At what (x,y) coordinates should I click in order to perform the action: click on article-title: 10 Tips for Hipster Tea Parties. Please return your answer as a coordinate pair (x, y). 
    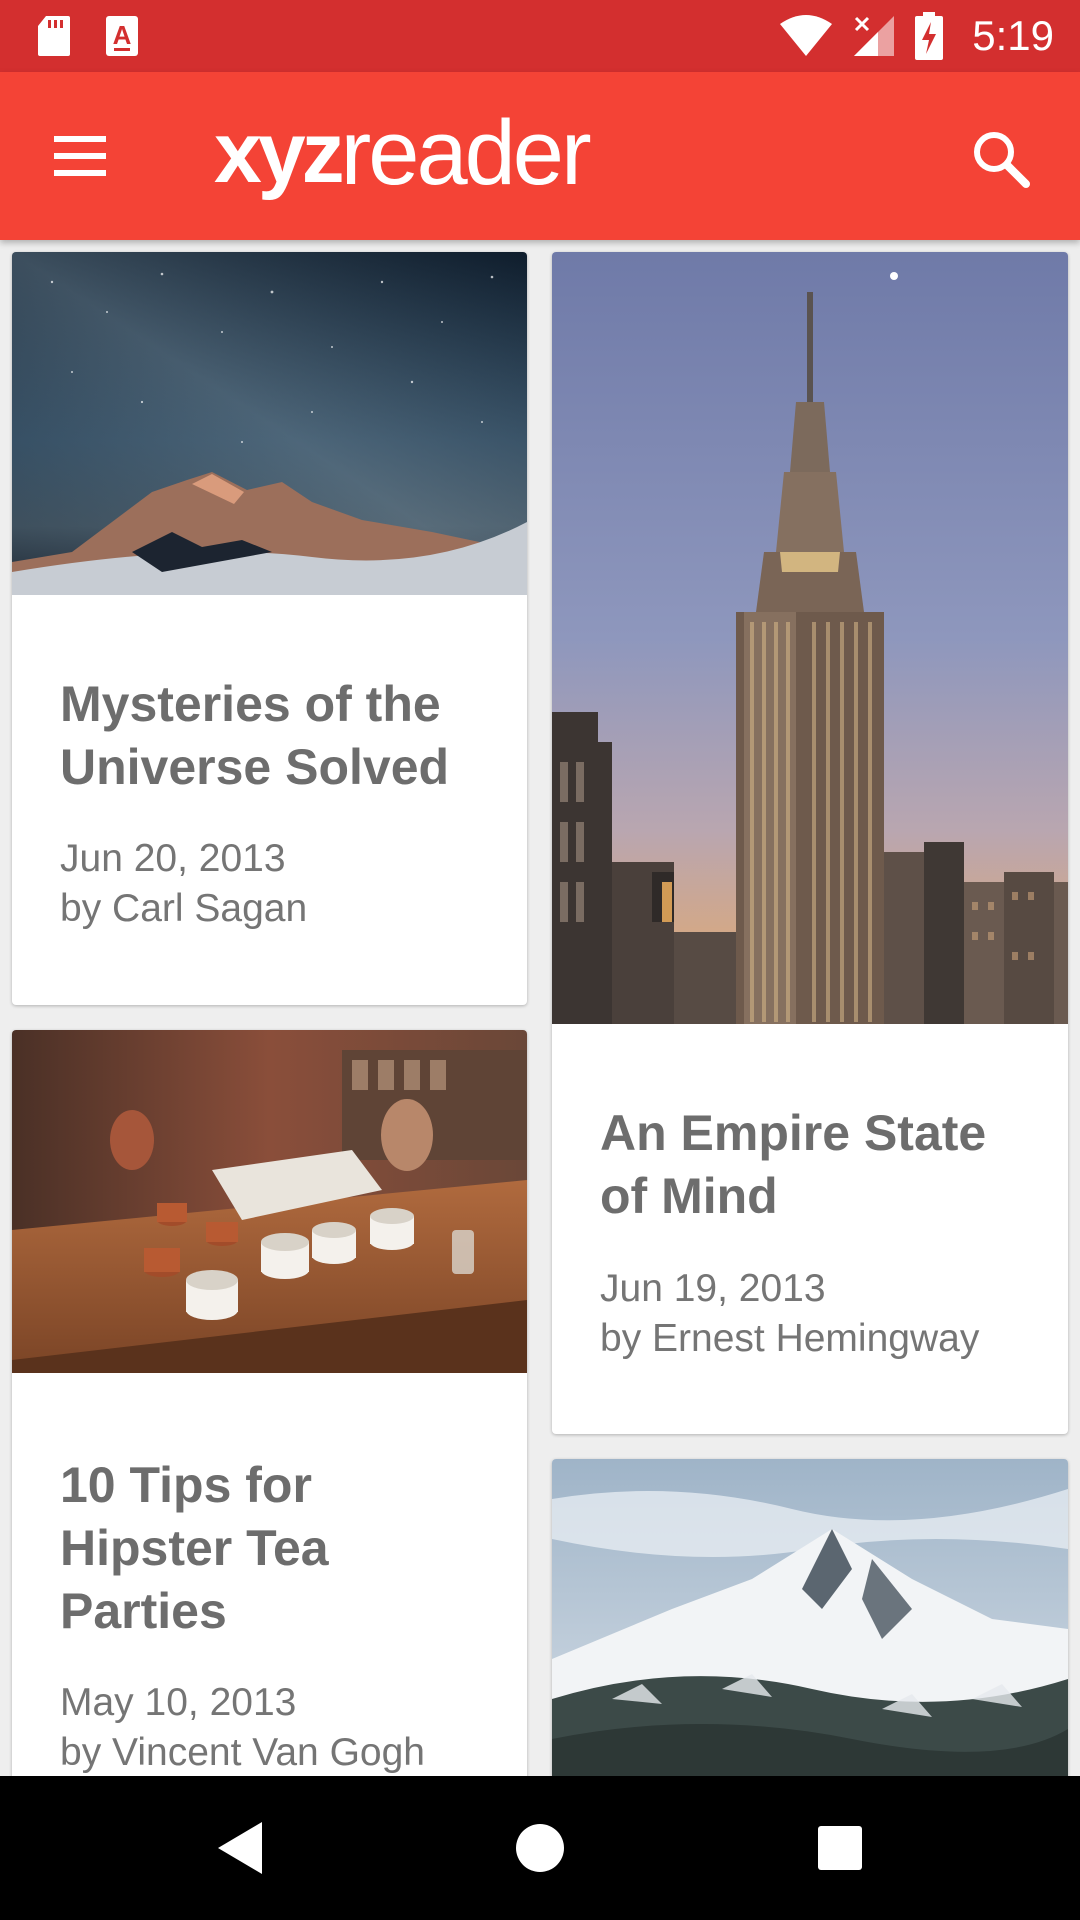
    Looking at the image, I should click on (194, 1548).